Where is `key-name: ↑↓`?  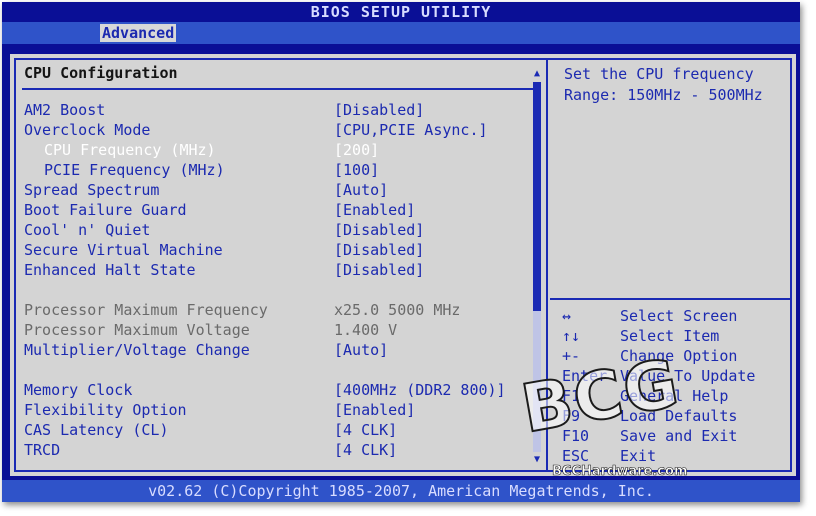 key-name: ↑↓ is located at coordinates (571, 336).